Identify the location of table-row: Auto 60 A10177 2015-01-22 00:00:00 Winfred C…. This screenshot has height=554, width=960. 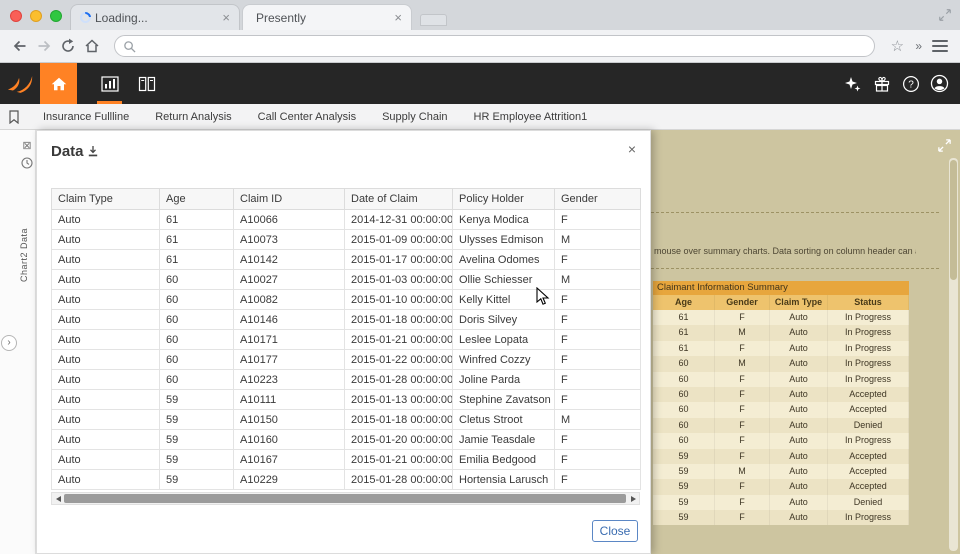
(346, 359).